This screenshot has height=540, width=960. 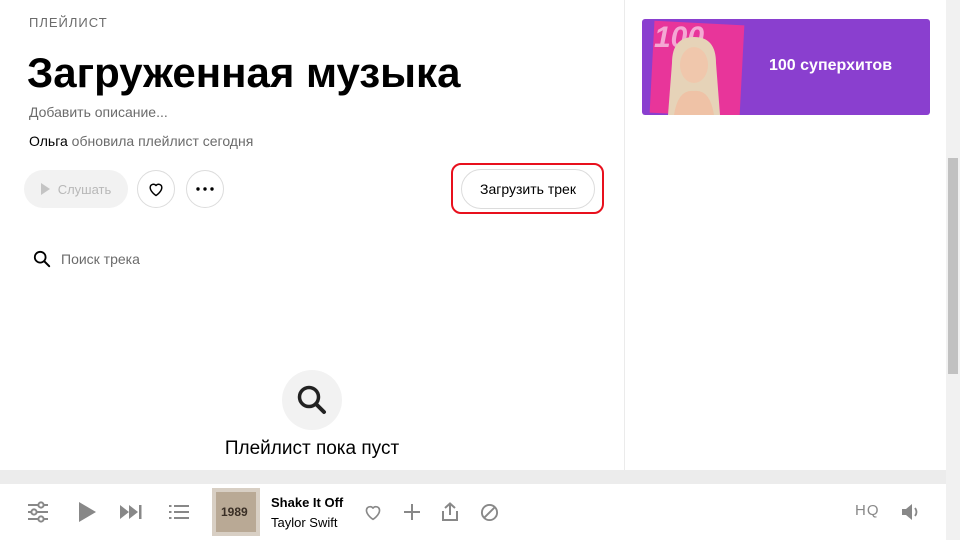 I want to click on play-button-label: Слушать, so click(x=84, y=189).